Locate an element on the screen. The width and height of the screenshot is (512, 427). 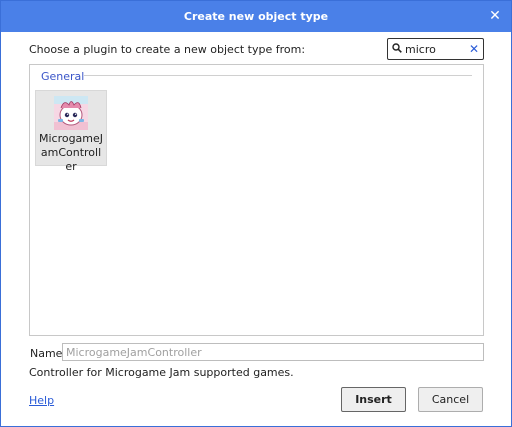
plugin-mascot-icon is located at coordinates (71, 113).